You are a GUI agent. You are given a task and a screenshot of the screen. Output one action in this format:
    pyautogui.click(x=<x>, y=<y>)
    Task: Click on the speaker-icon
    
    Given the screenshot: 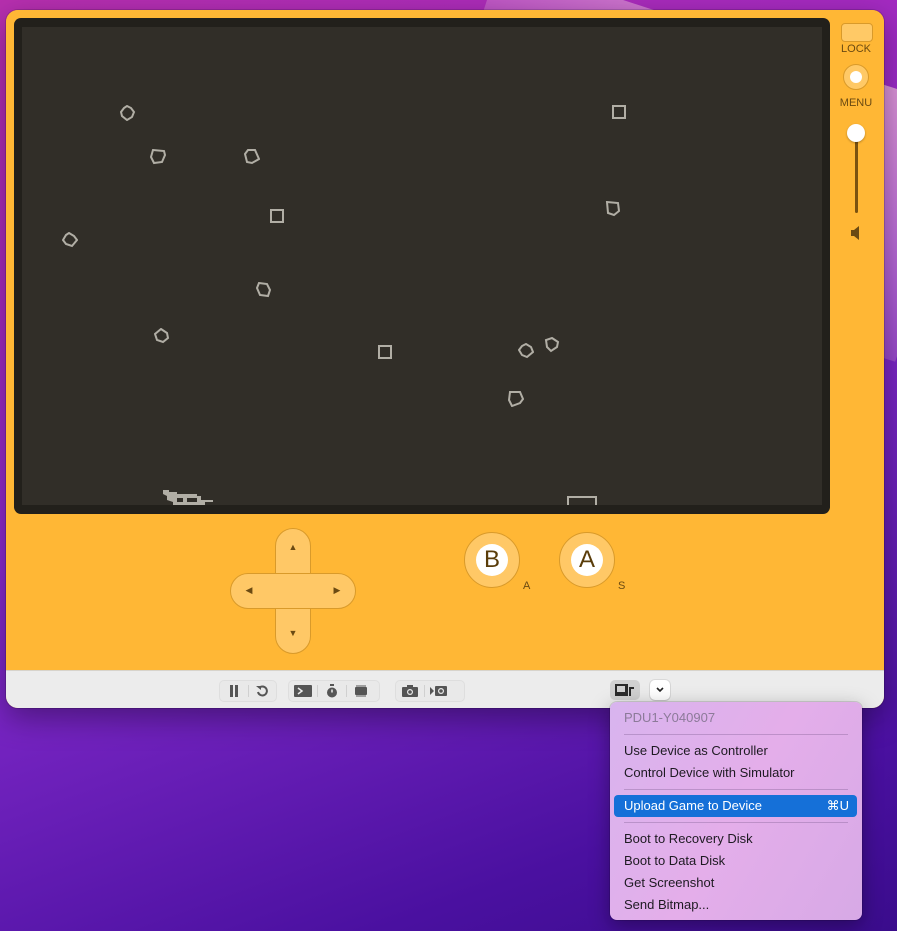 What is the action you would take?
    pyautogui.click(x=855, y=233)
    